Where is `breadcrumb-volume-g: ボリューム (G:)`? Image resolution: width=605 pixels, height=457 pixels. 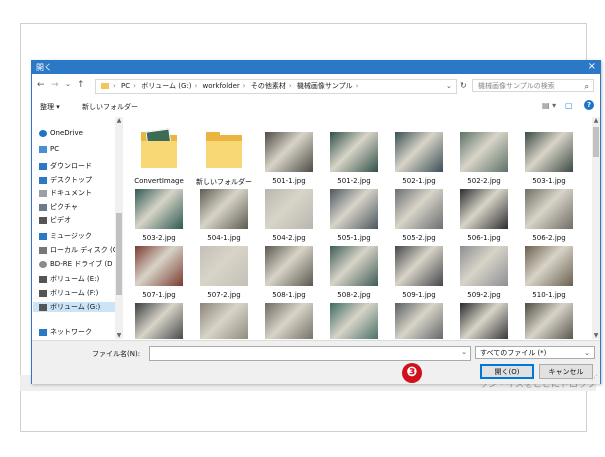
breadcrumb-volume-g: ボリューム (G:) is located at coordinates (166, 86).